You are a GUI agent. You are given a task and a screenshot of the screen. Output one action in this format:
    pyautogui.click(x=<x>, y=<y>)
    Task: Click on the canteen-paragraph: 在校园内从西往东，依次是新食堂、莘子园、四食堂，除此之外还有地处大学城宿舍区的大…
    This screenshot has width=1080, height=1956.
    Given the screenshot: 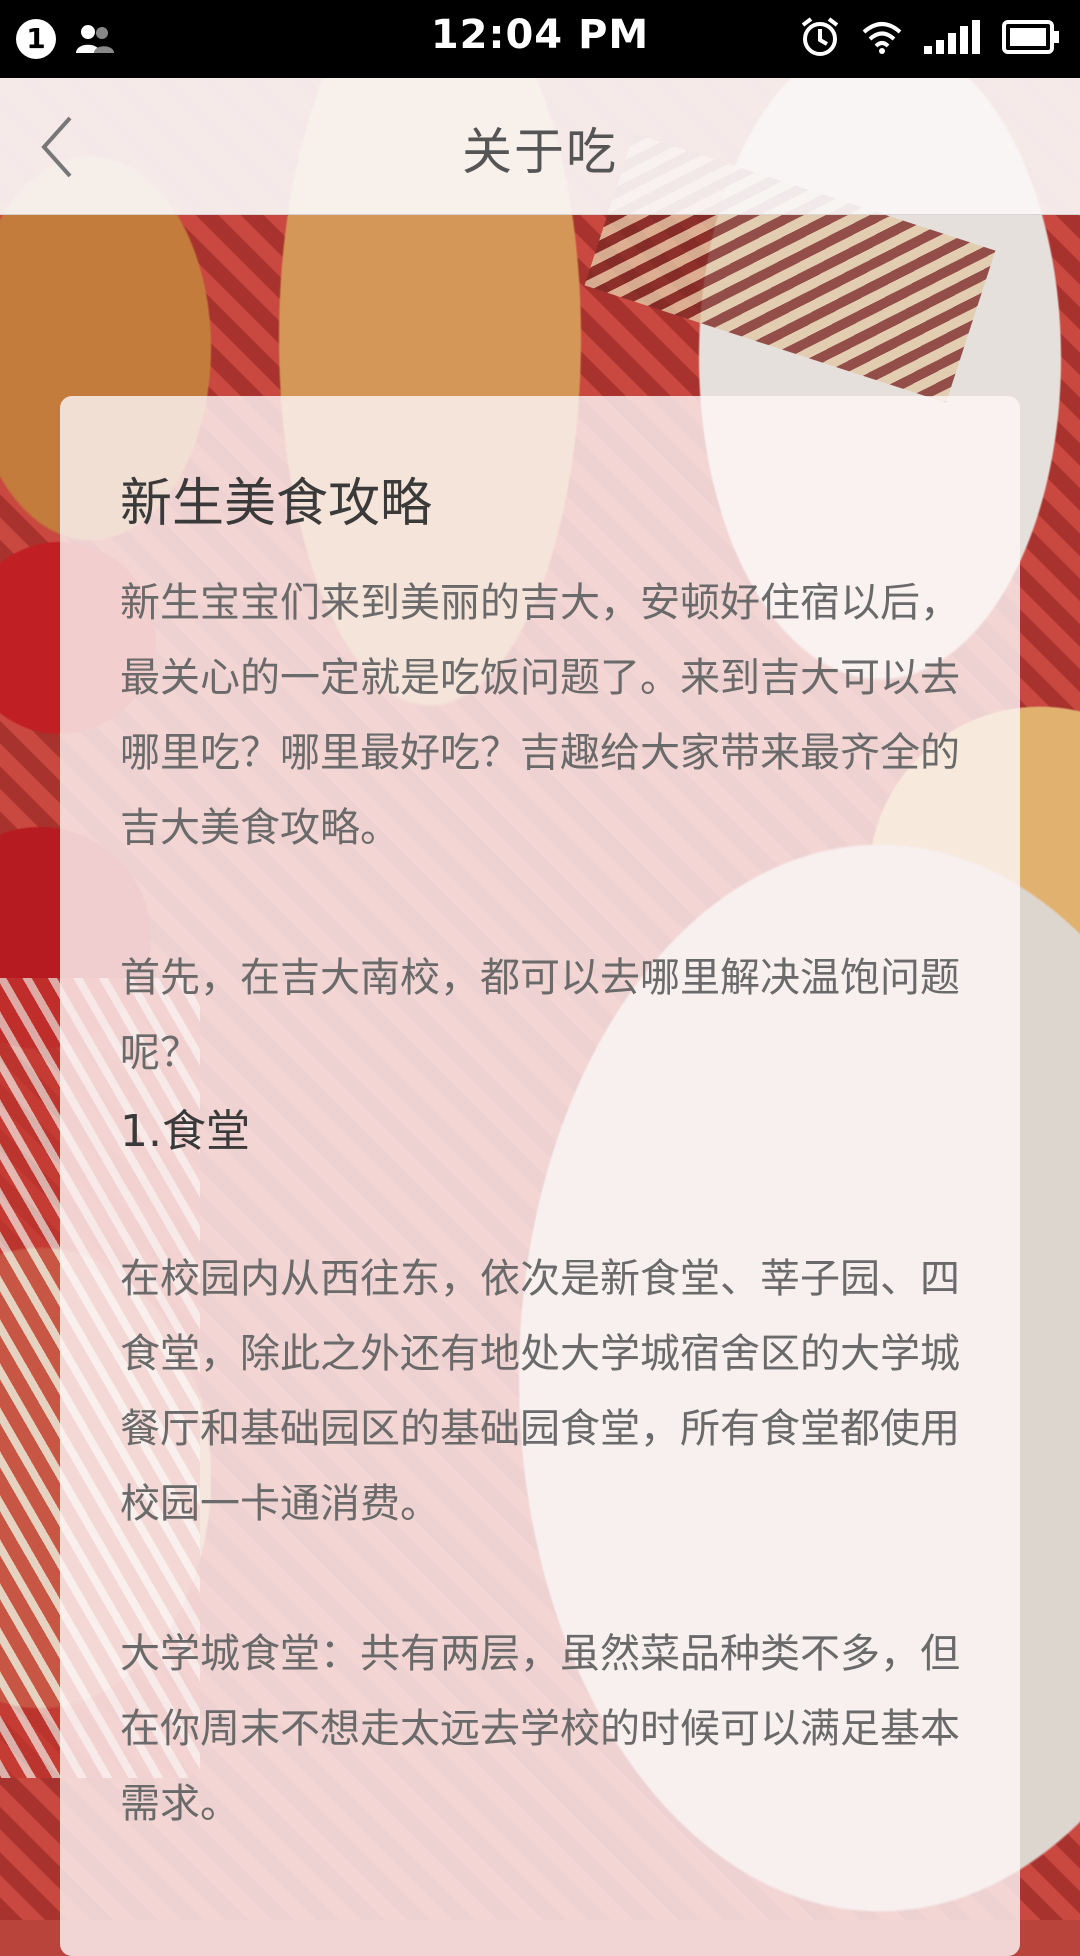 What is the action you would take?
    pyautogui.click(x=540, y=1391)
    